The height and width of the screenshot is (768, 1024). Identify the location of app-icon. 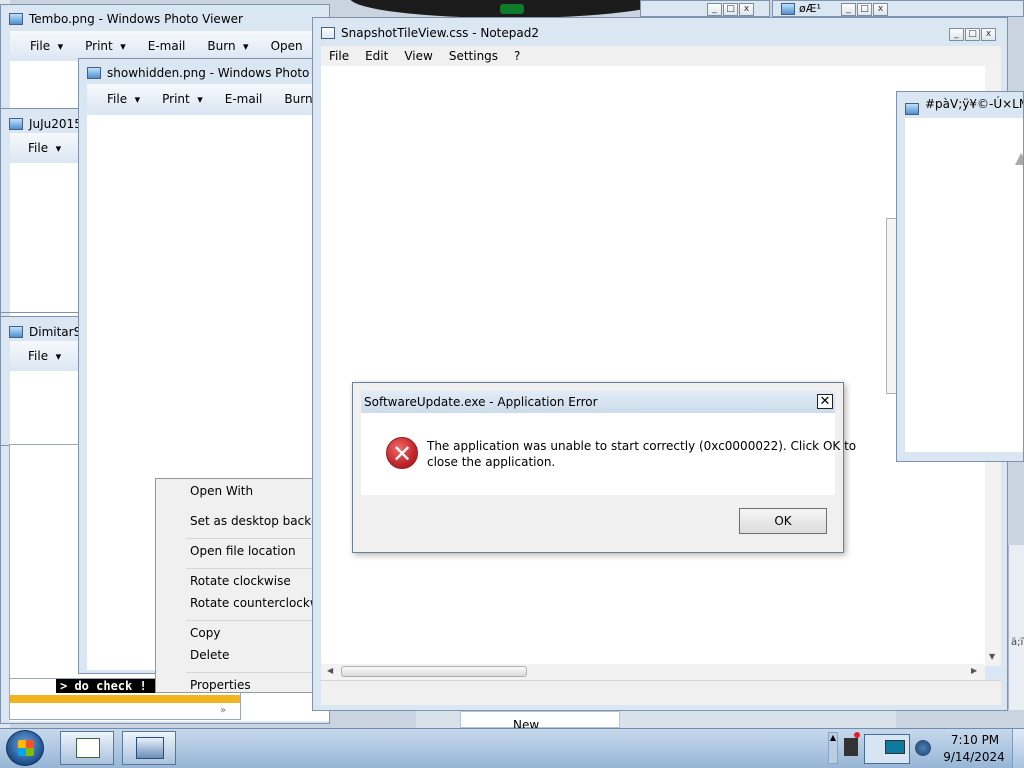
(788, 9).